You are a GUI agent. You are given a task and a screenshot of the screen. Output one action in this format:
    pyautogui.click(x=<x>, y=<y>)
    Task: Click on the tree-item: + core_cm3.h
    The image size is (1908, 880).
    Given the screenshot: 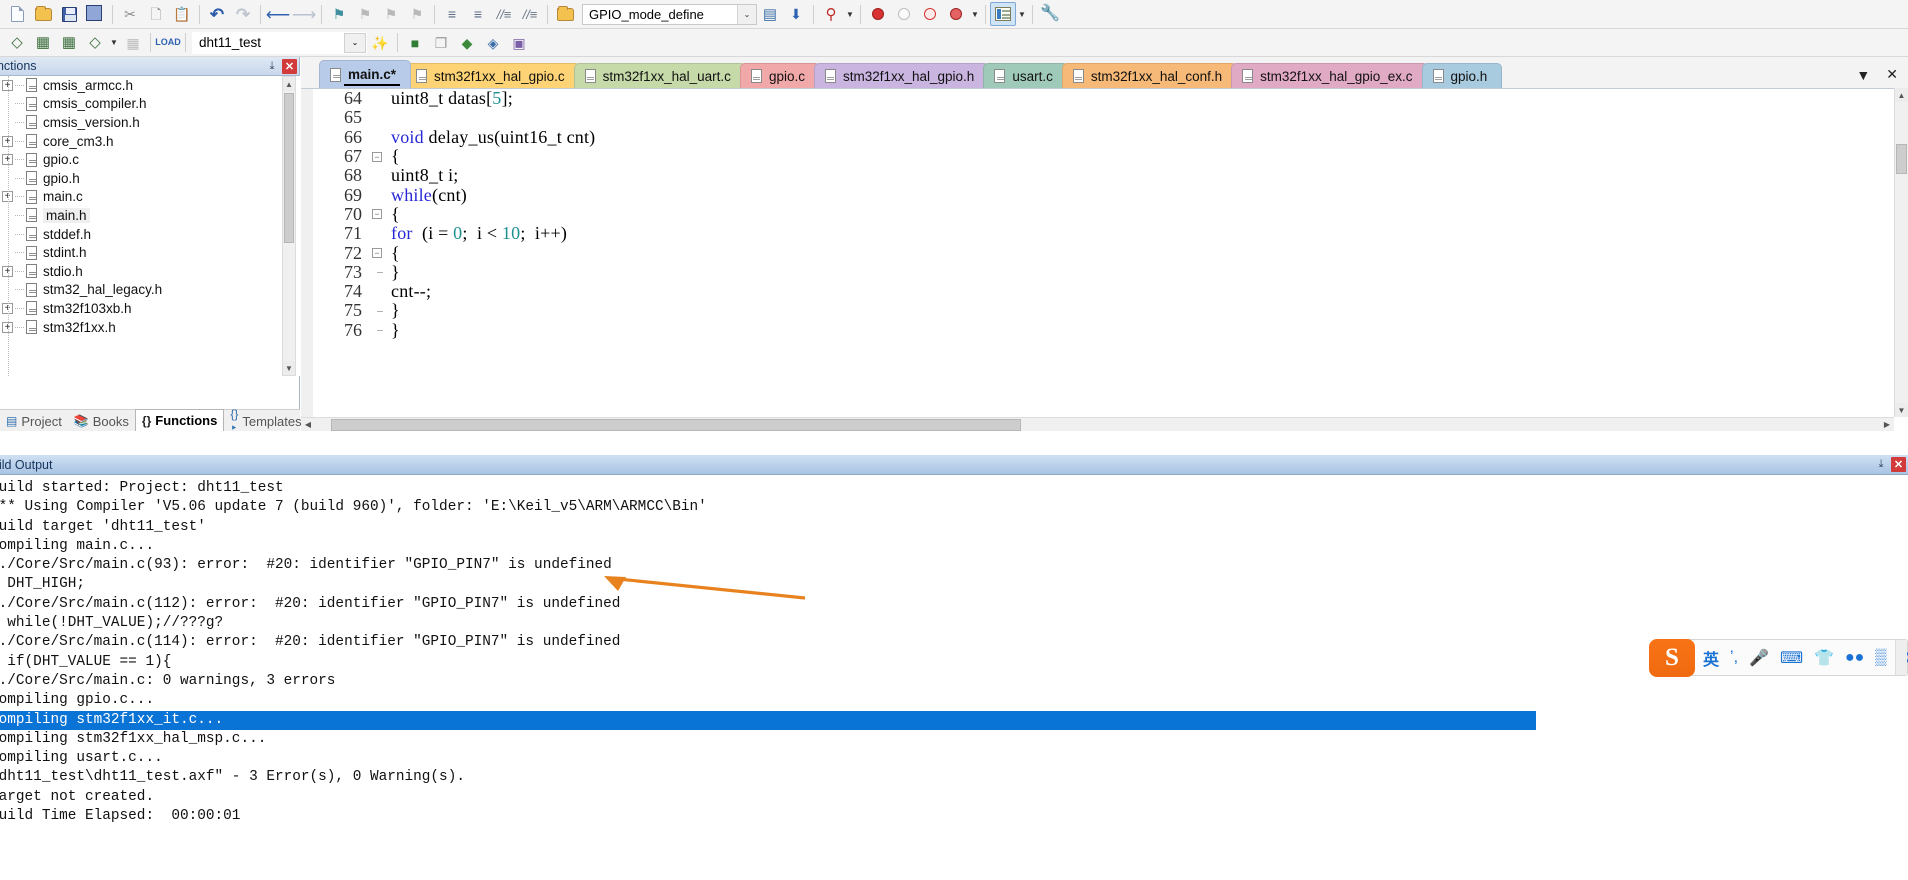 What is the action you would take?
    pyautogui.click(x=150, y=141)
    